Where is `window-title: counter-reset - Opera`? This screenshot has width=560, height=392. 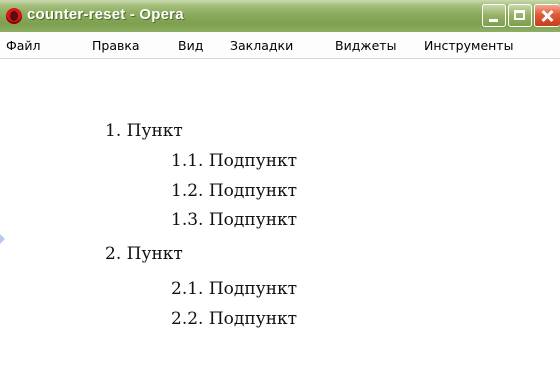
window-title: counter-reset - Opera is located at coordinates (105, 14).